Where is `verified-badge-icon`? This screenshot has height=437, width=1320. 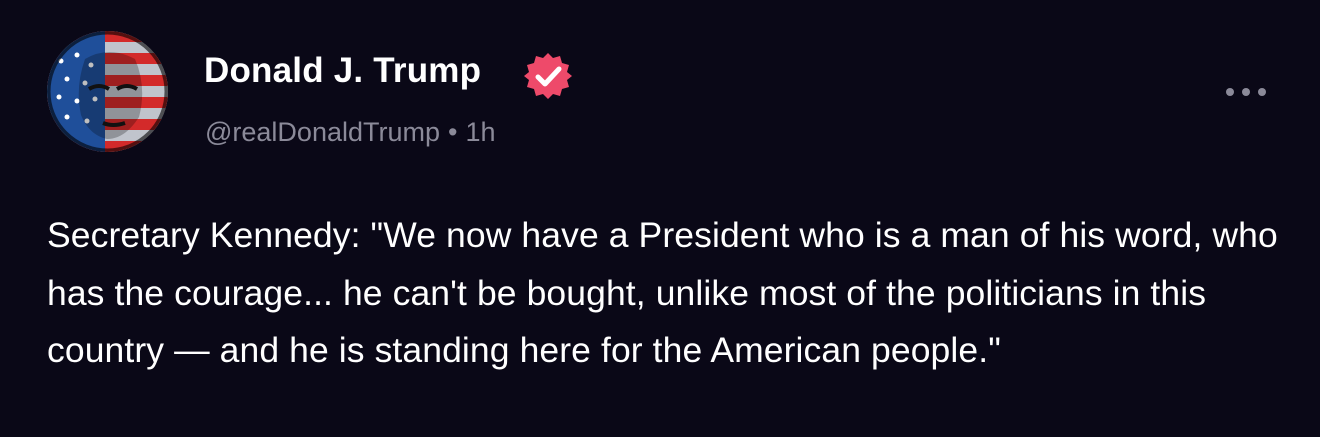 verified-badge-icon is located at coordinates (548, 76).